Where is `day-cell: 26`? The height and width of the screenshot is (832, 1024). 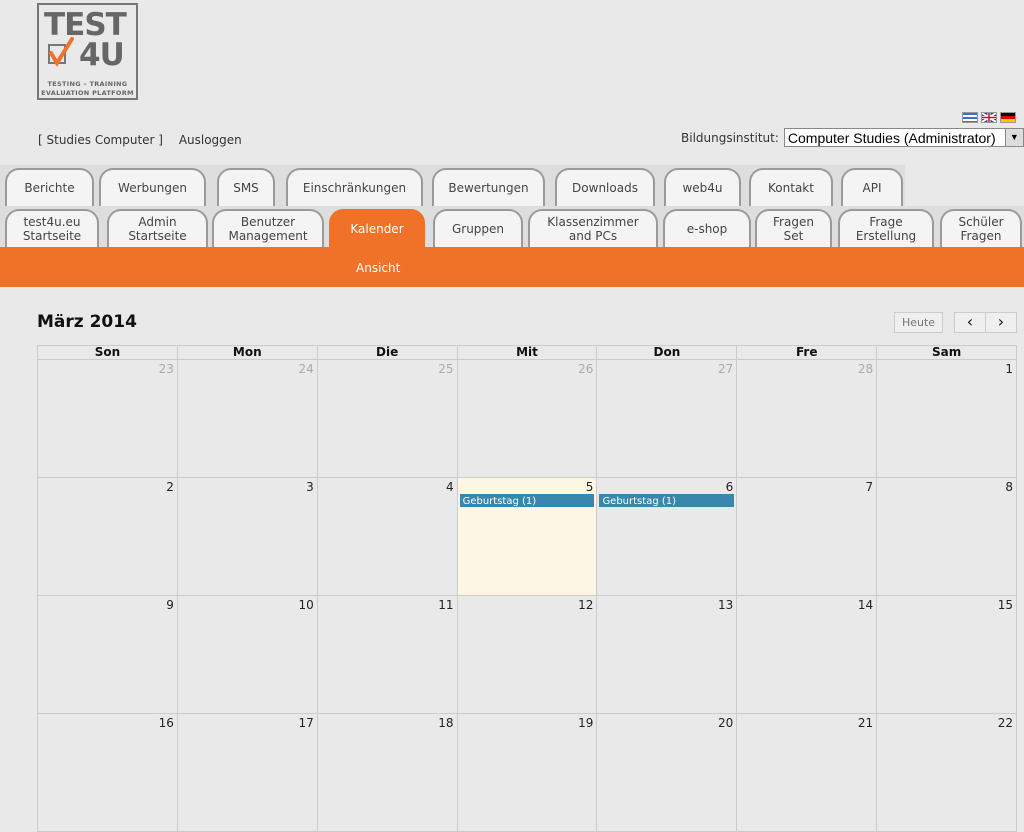
day-cell: 26 is located at coordinates (527, 419).